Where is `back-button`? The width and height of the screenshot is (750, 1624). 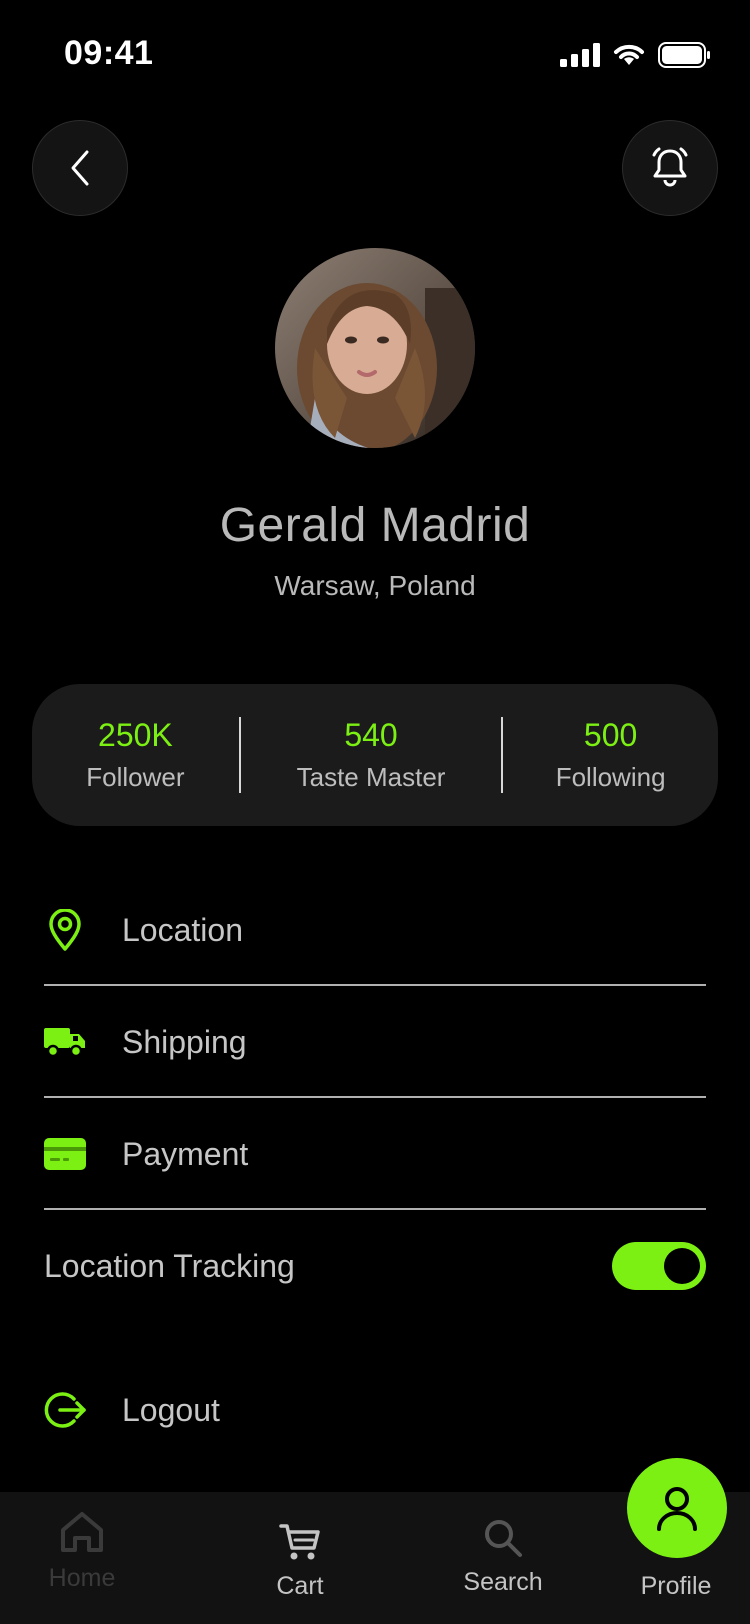 back-button is located at coordinates (80, 168).